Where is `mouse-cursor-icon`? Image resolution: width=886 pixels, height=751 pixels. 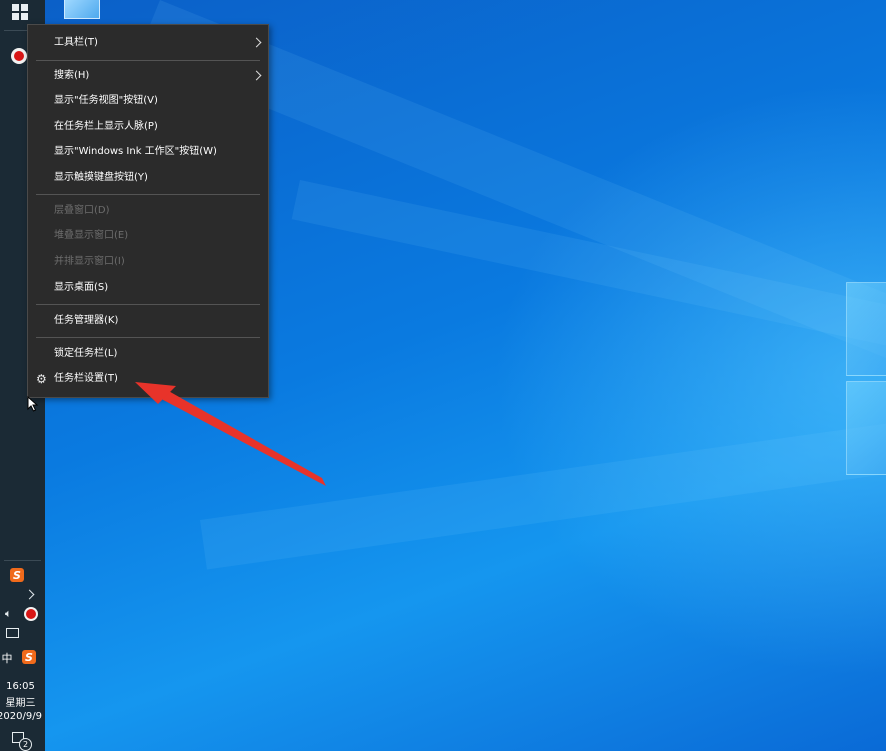 mouse-cursor-icon is located at coordinates (33, 404).